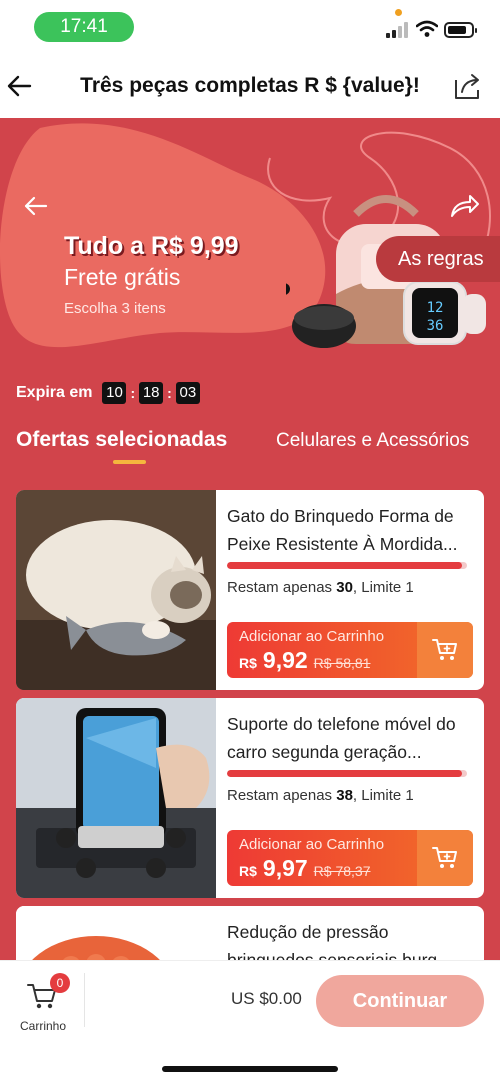 The width and height of the screenshot is (500, 1082). I want to click on wifi-icon, so click(427, 28).